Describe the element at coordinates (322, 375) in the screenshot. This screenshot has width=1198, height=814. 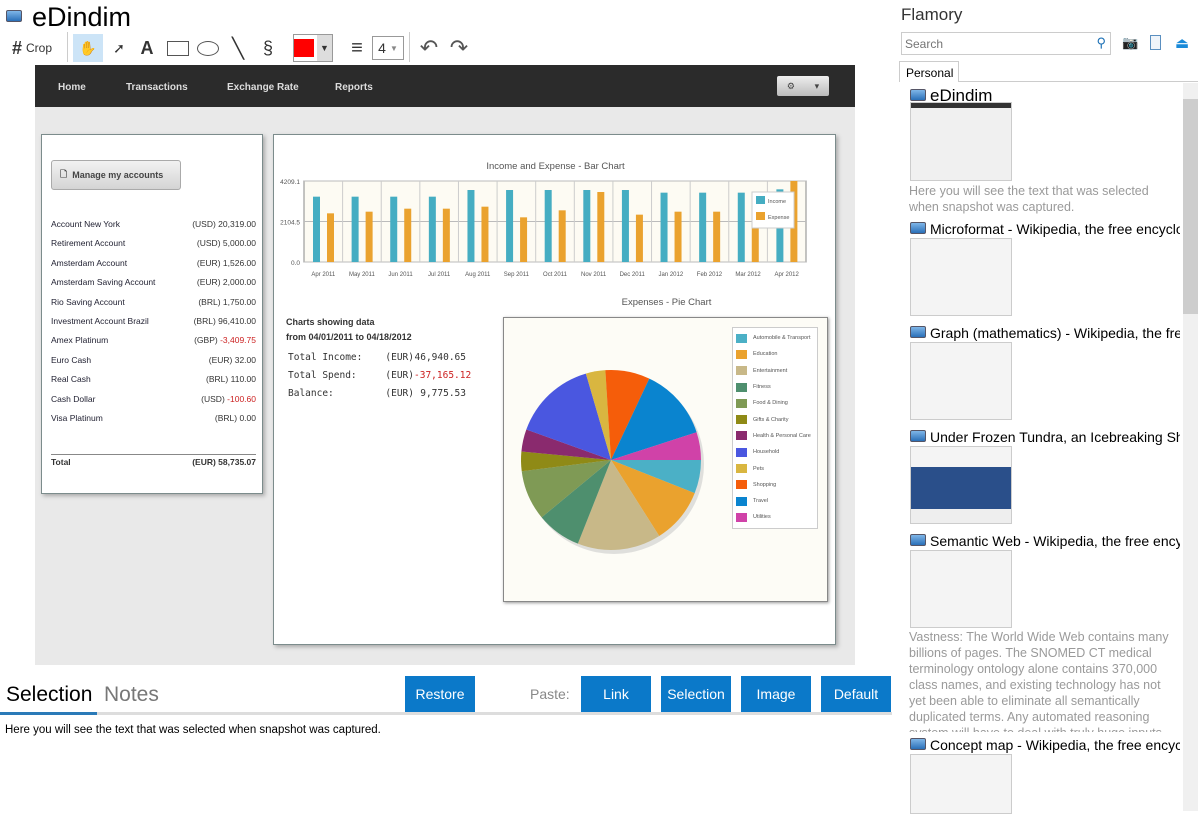
I see `summary-label: Total Spend:` at that location.